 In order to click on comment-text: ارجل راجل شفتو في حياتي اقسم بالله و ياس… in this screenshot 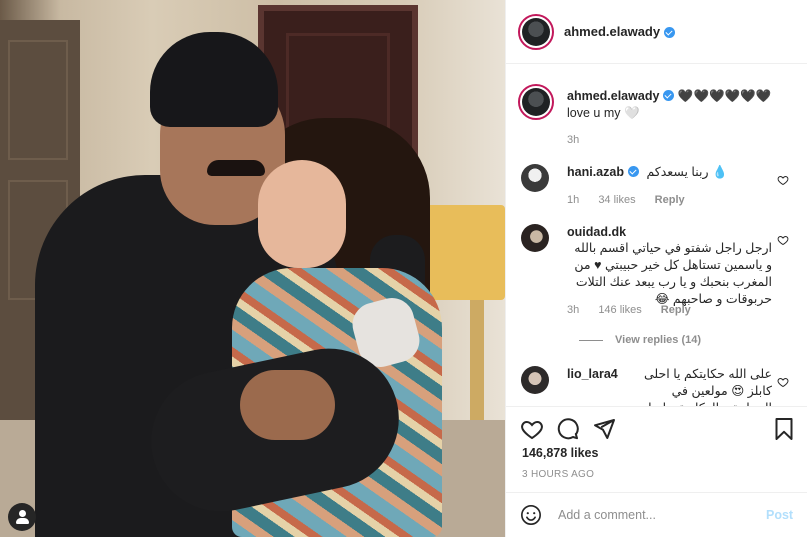, I will do `click(673, 273)`.